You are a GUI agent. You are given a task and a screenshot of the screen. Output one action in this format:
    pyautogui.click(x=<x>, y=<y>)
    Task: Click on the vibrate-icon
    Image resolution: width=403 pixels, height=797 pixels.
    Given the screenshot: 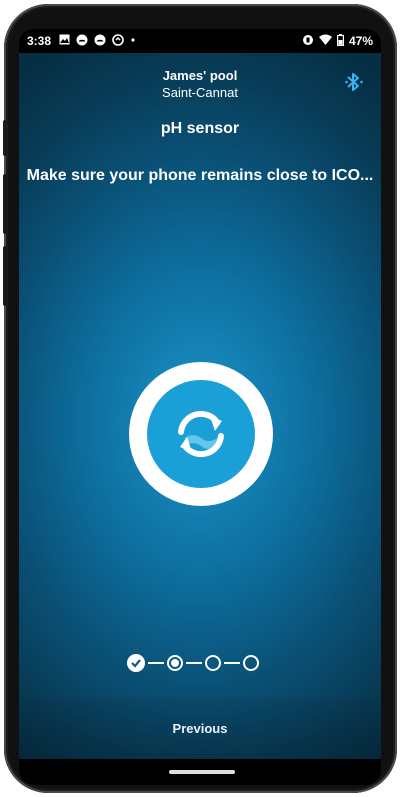 What is the action you would take?
    pyautogui.click(x=308, y=41)
    